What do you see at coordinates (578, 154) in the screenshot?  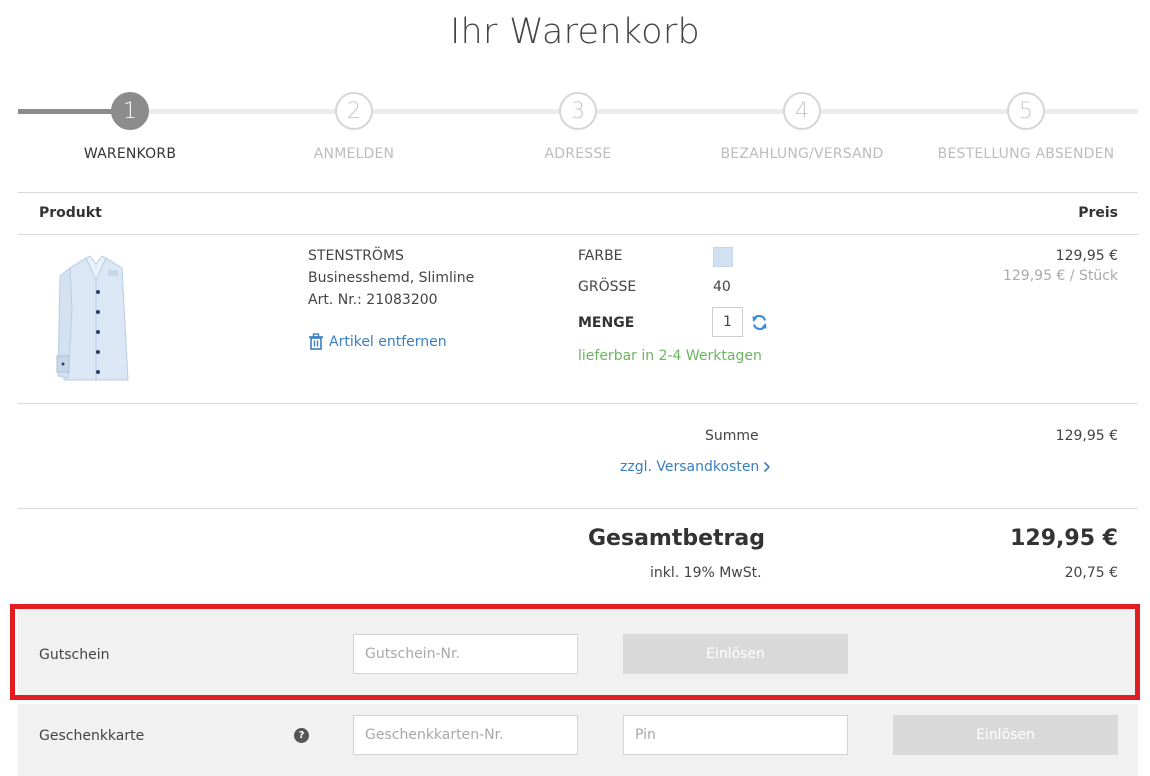 I see `step-label: ADRESSE` at bounding box center [578, 154].